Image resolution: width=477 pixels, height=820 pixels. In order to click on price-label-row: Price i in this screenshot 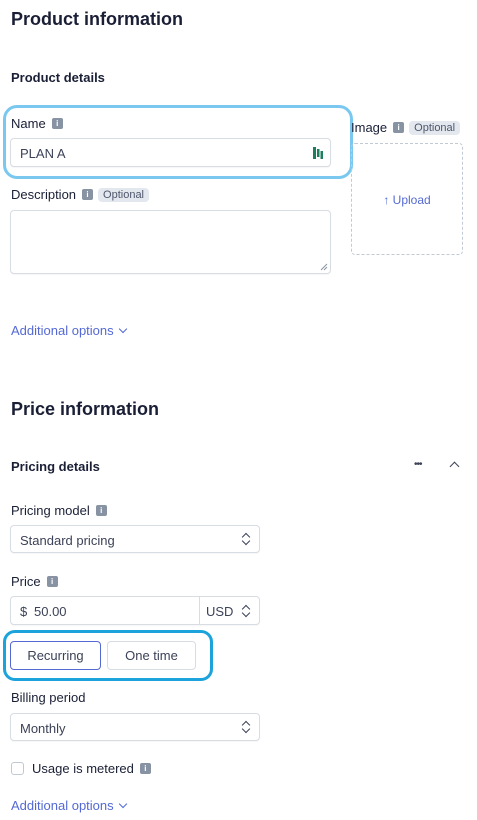, I will do `click(34, 581)`.